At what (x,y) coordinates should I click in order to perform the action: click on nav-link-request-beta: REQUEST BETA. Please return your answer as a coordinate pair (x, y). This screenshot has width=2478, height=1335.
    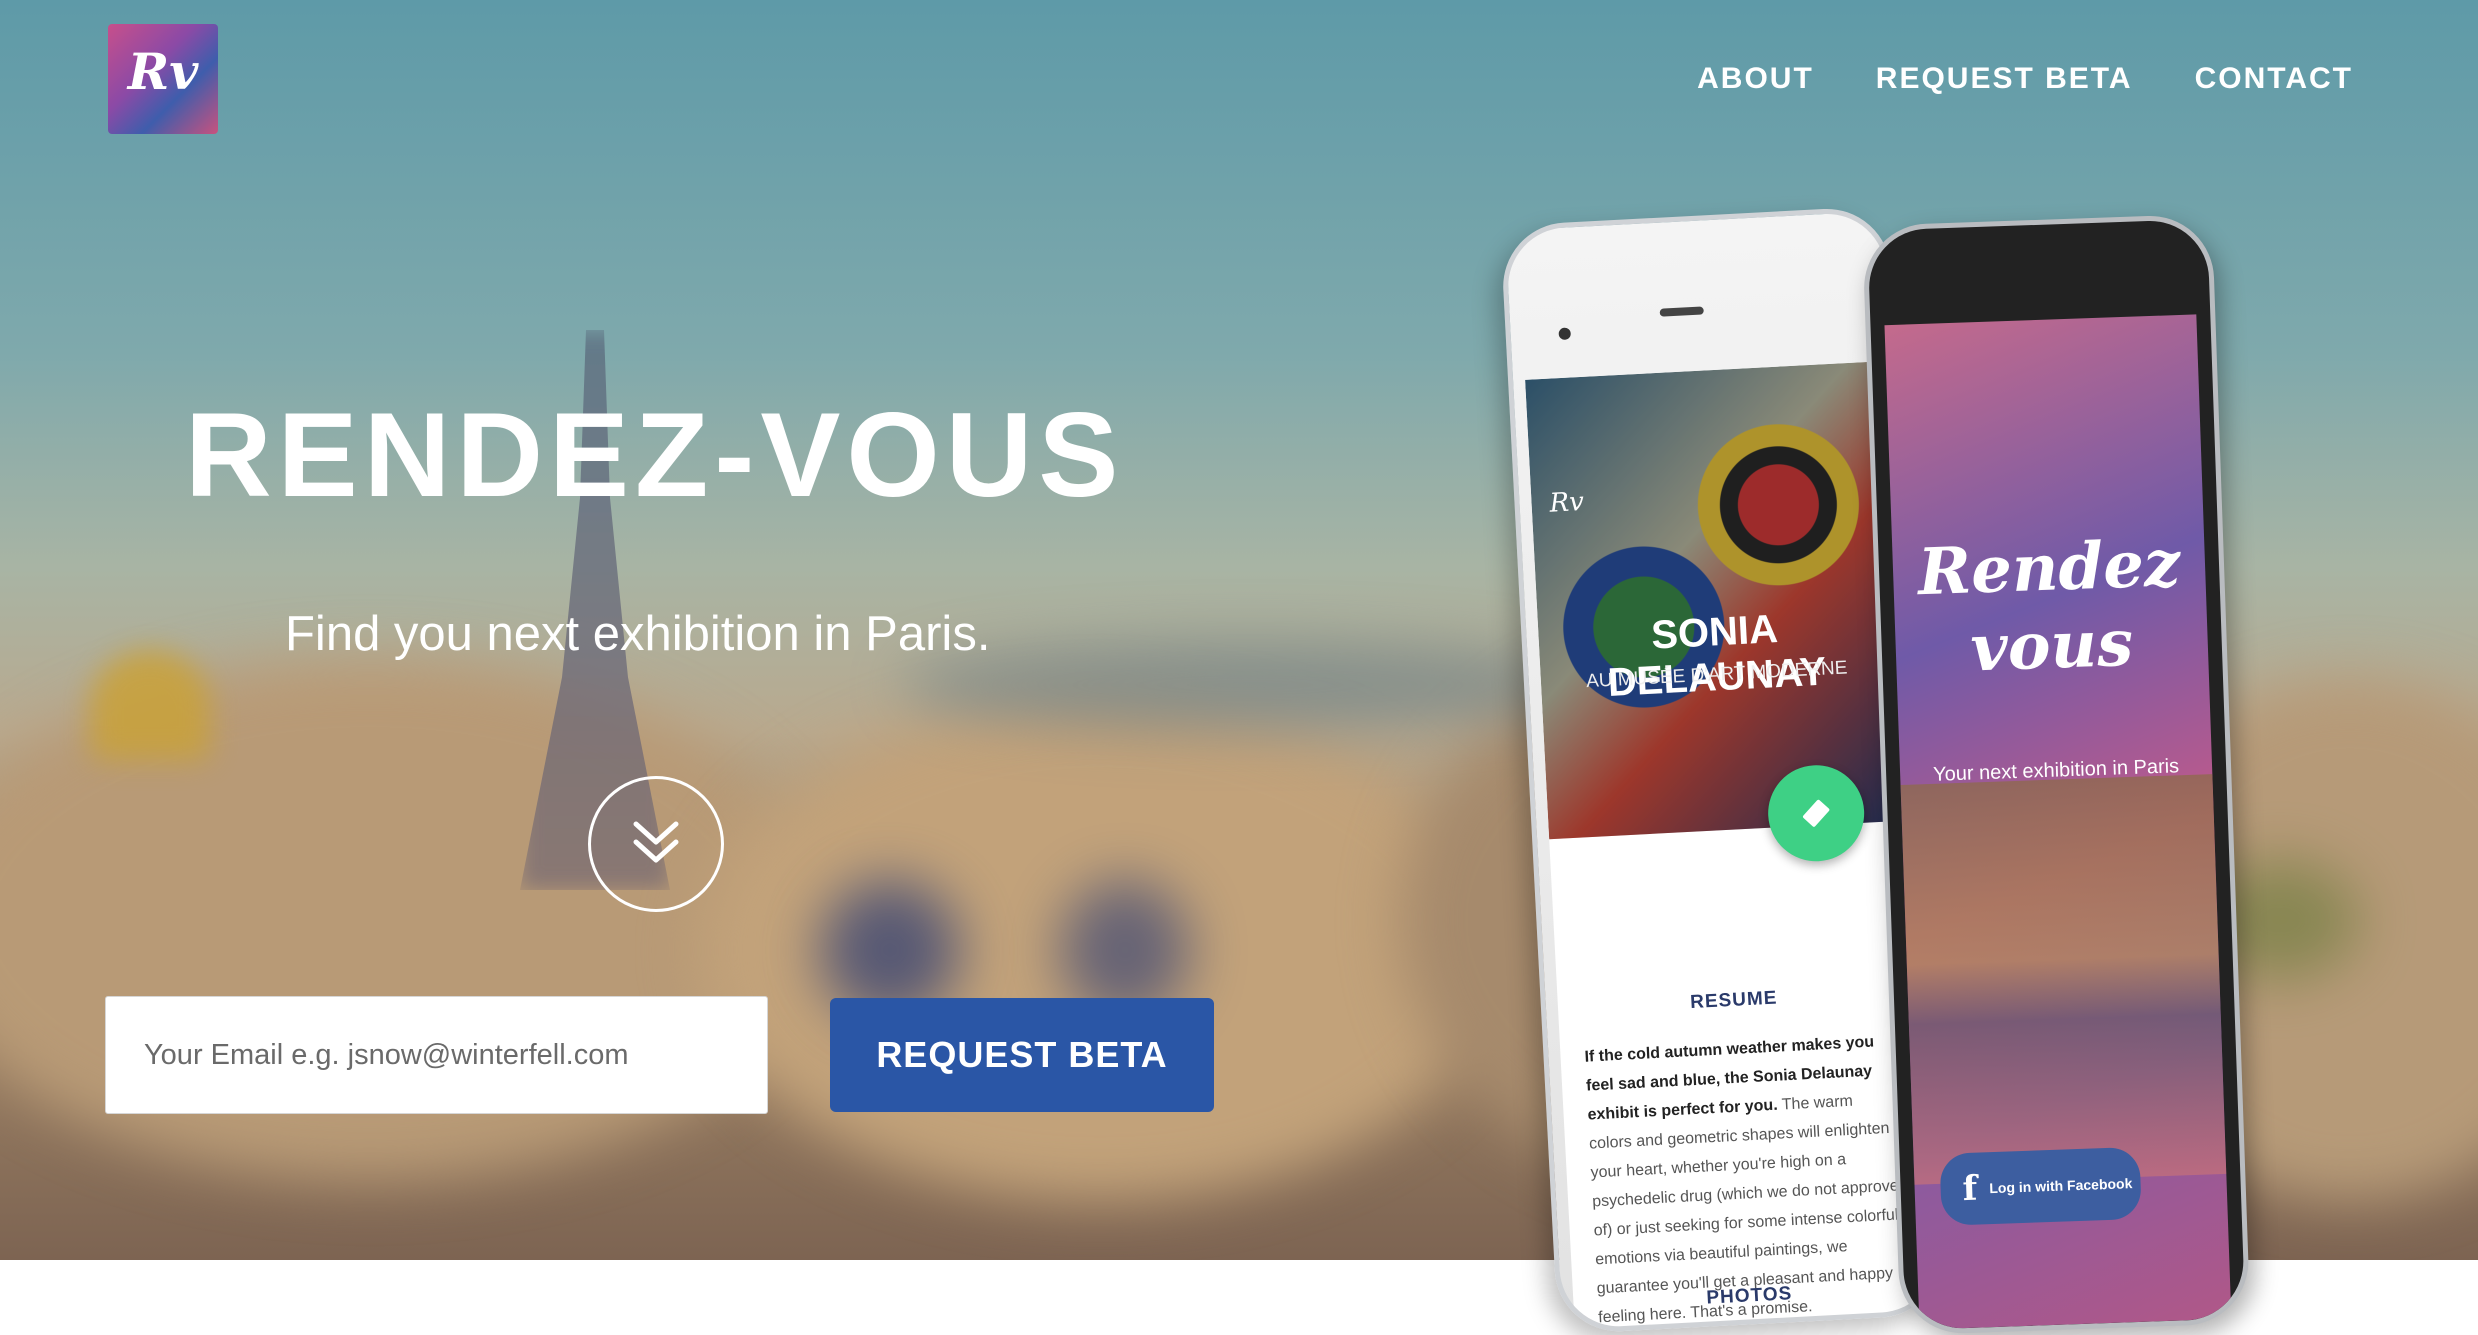
    Looking at the image, I should click on (2004, 79).